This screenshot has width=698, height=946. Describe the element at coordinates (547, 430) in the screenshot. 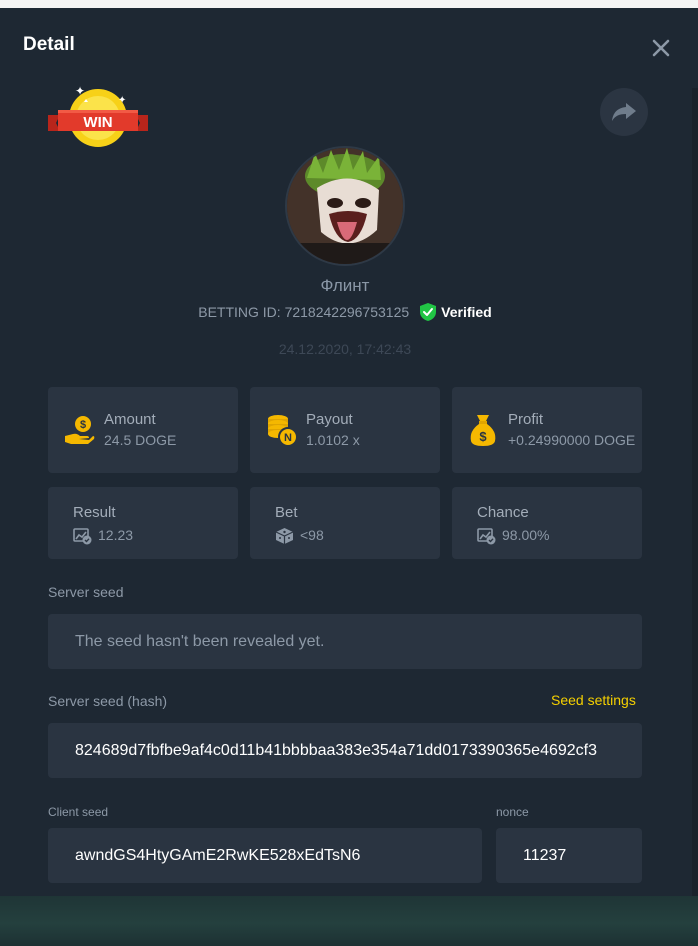

I see `profit-card: $ Profit +0.24990000 DOGE` at that location.